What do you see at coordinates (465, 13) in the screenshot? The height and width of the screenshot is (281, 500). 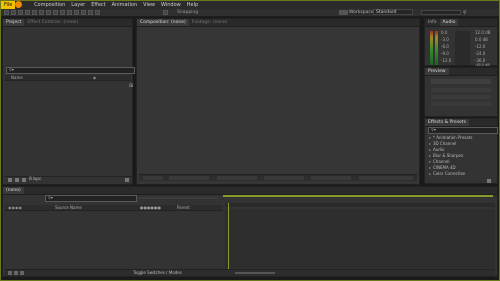 I see `search-icon: ⚲` at bounding box center [465, 13].